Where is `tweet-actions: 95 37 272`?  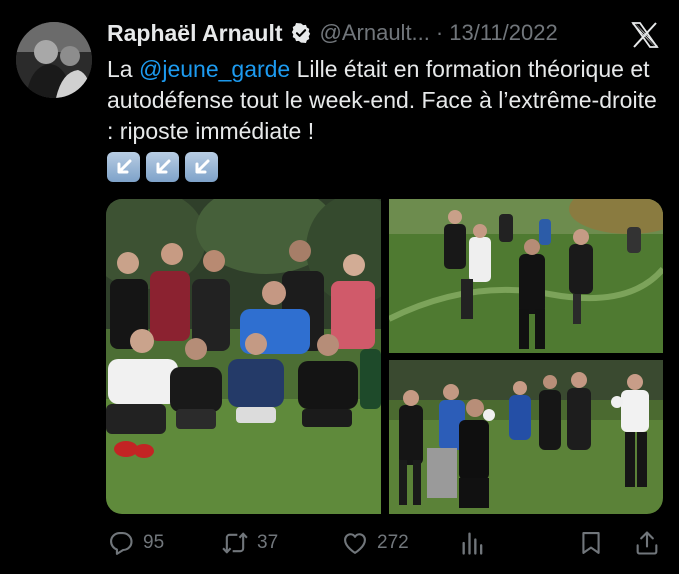 tweet-actions: 95 37 272 is located at coordinates (385, 543).